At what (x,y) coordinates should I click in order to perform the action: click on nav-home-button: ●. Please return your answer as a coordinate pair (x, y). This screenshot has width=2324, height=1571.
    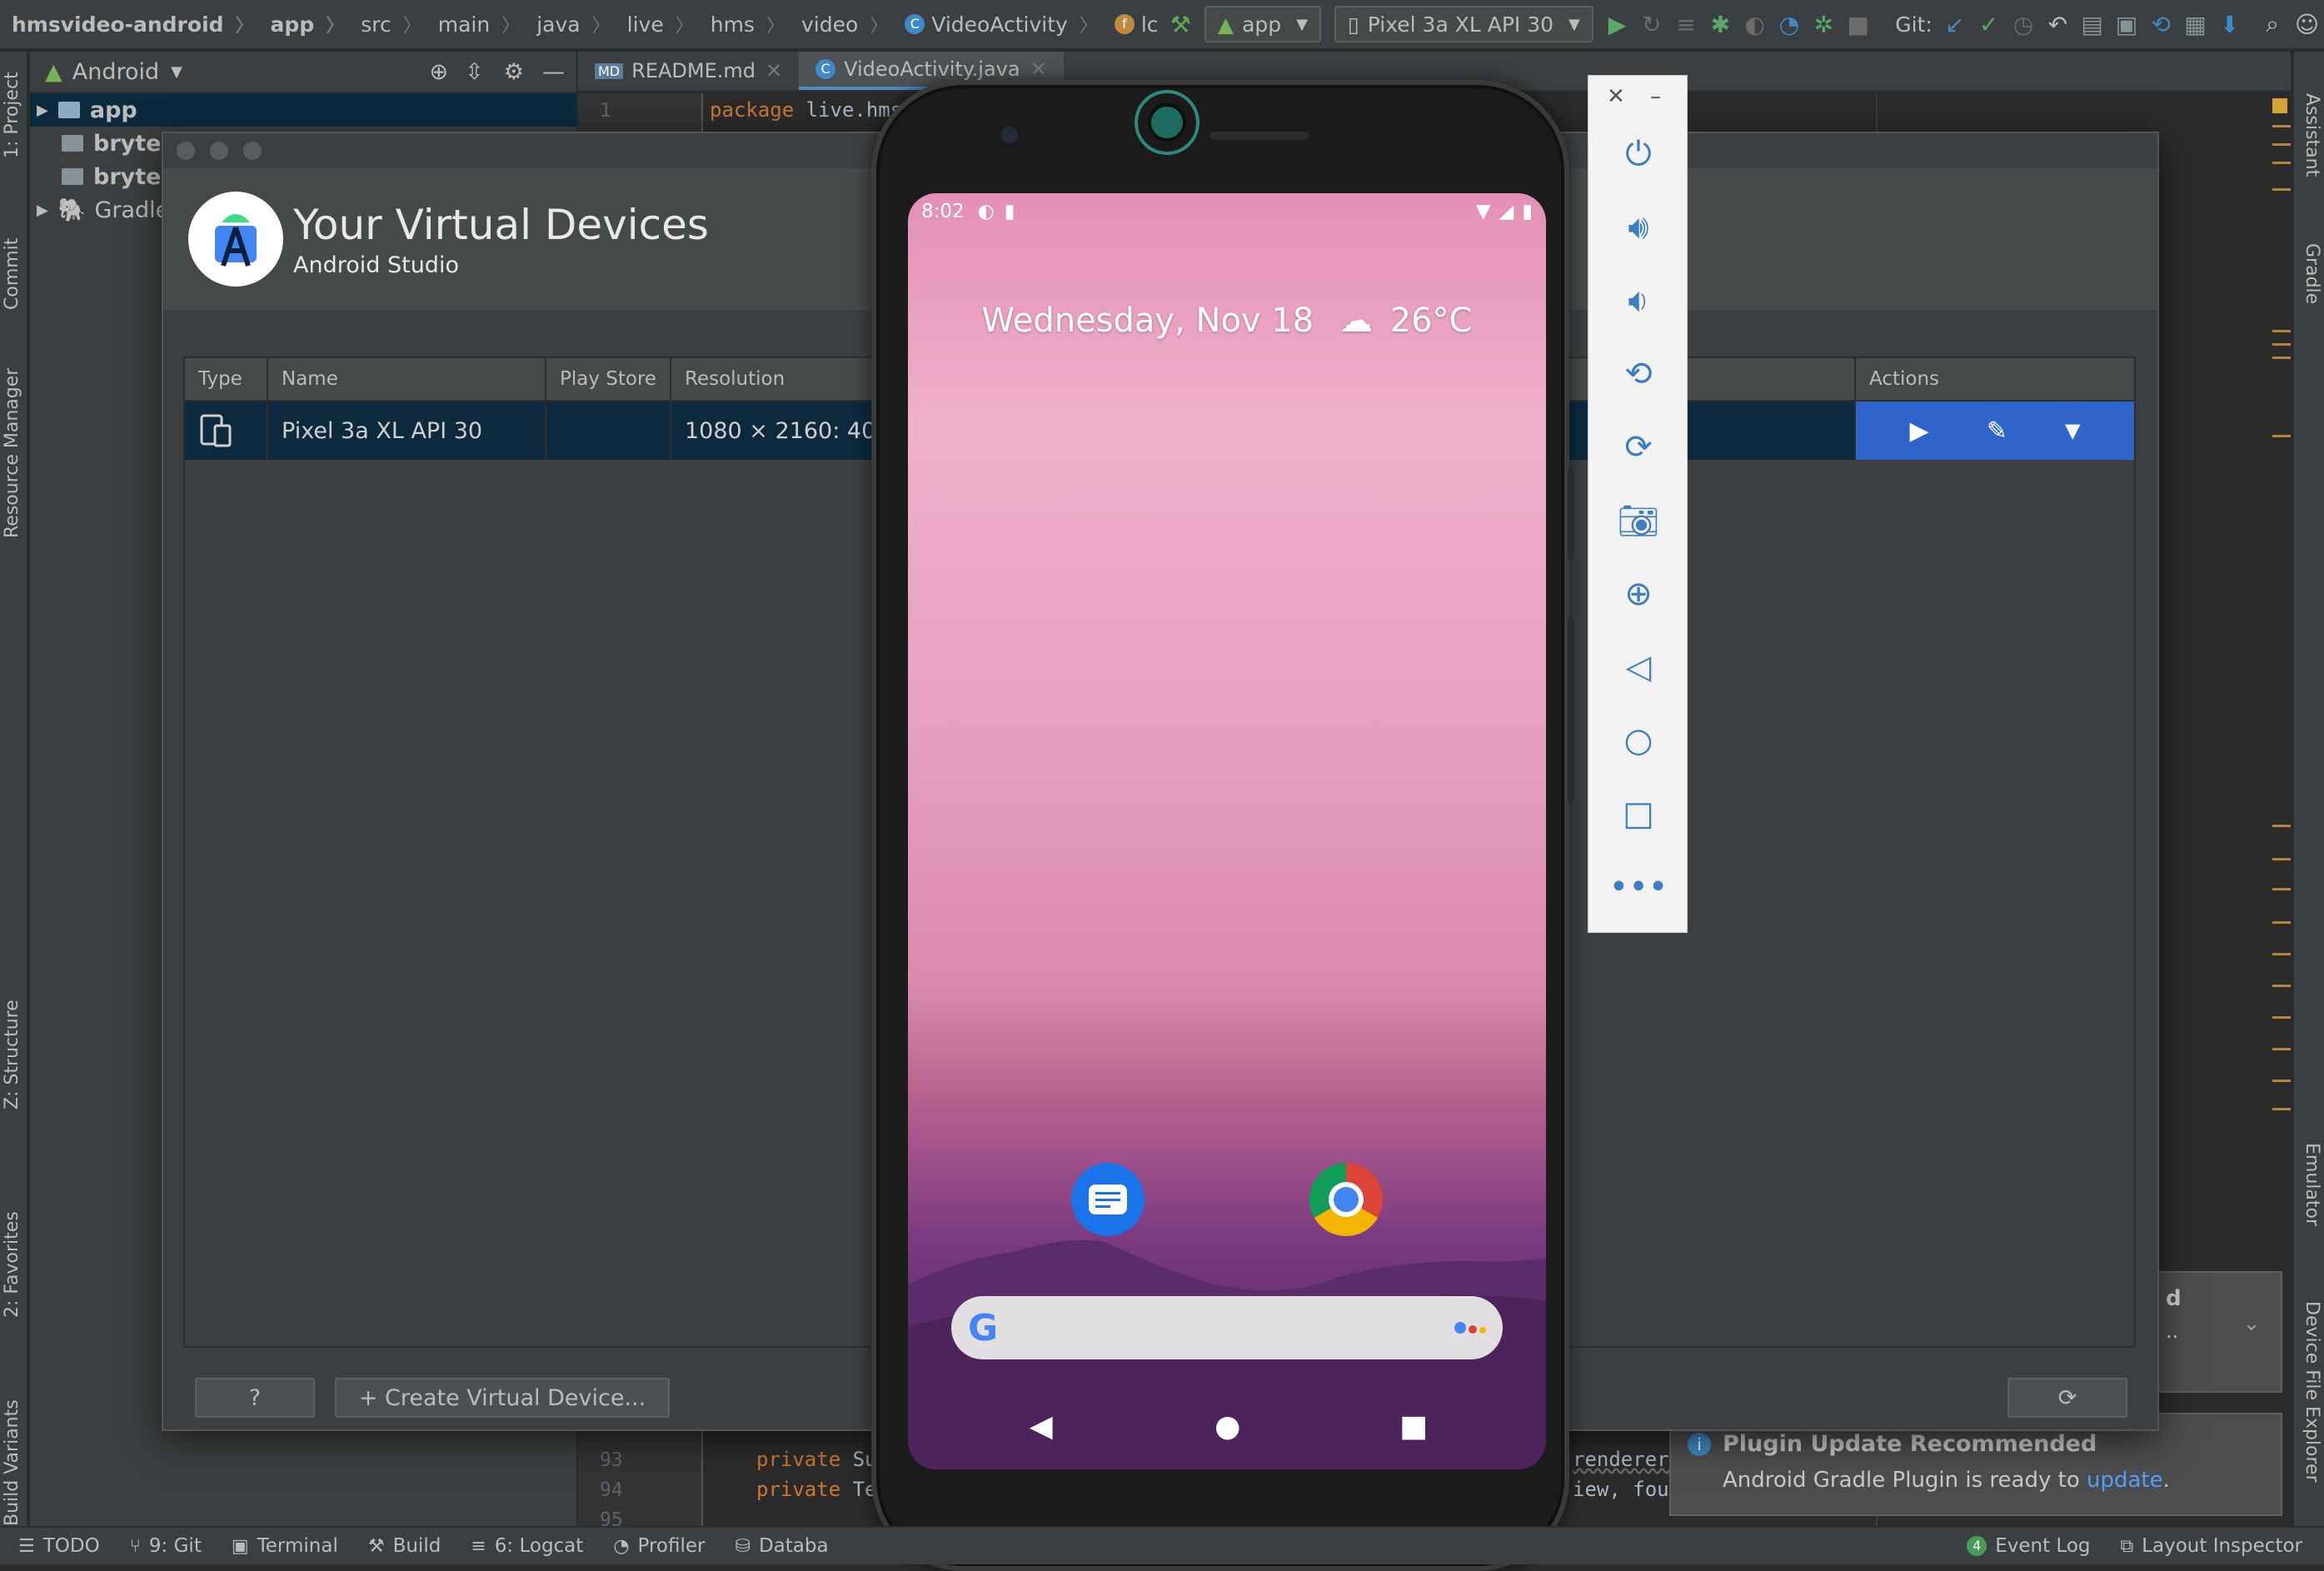
    Looking at the image, I should click on (1227, 1427).